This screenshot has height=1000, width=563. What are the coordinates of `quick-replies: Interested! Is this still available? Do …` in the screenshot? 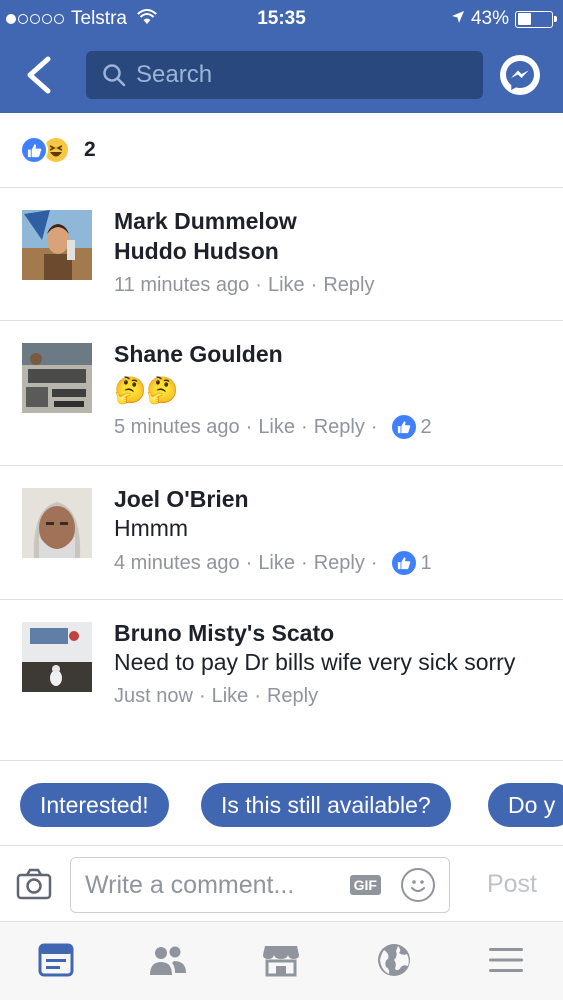 It's located at (281, 803).